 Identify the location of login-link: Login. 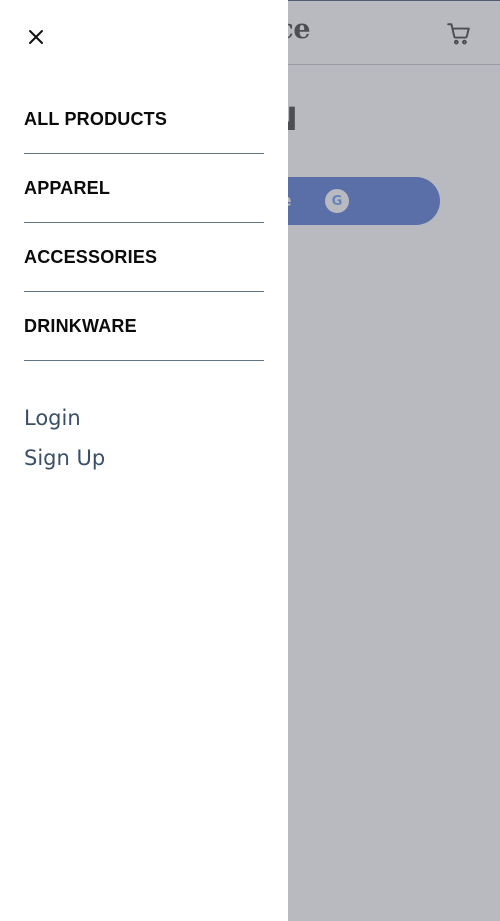
(64, 422).